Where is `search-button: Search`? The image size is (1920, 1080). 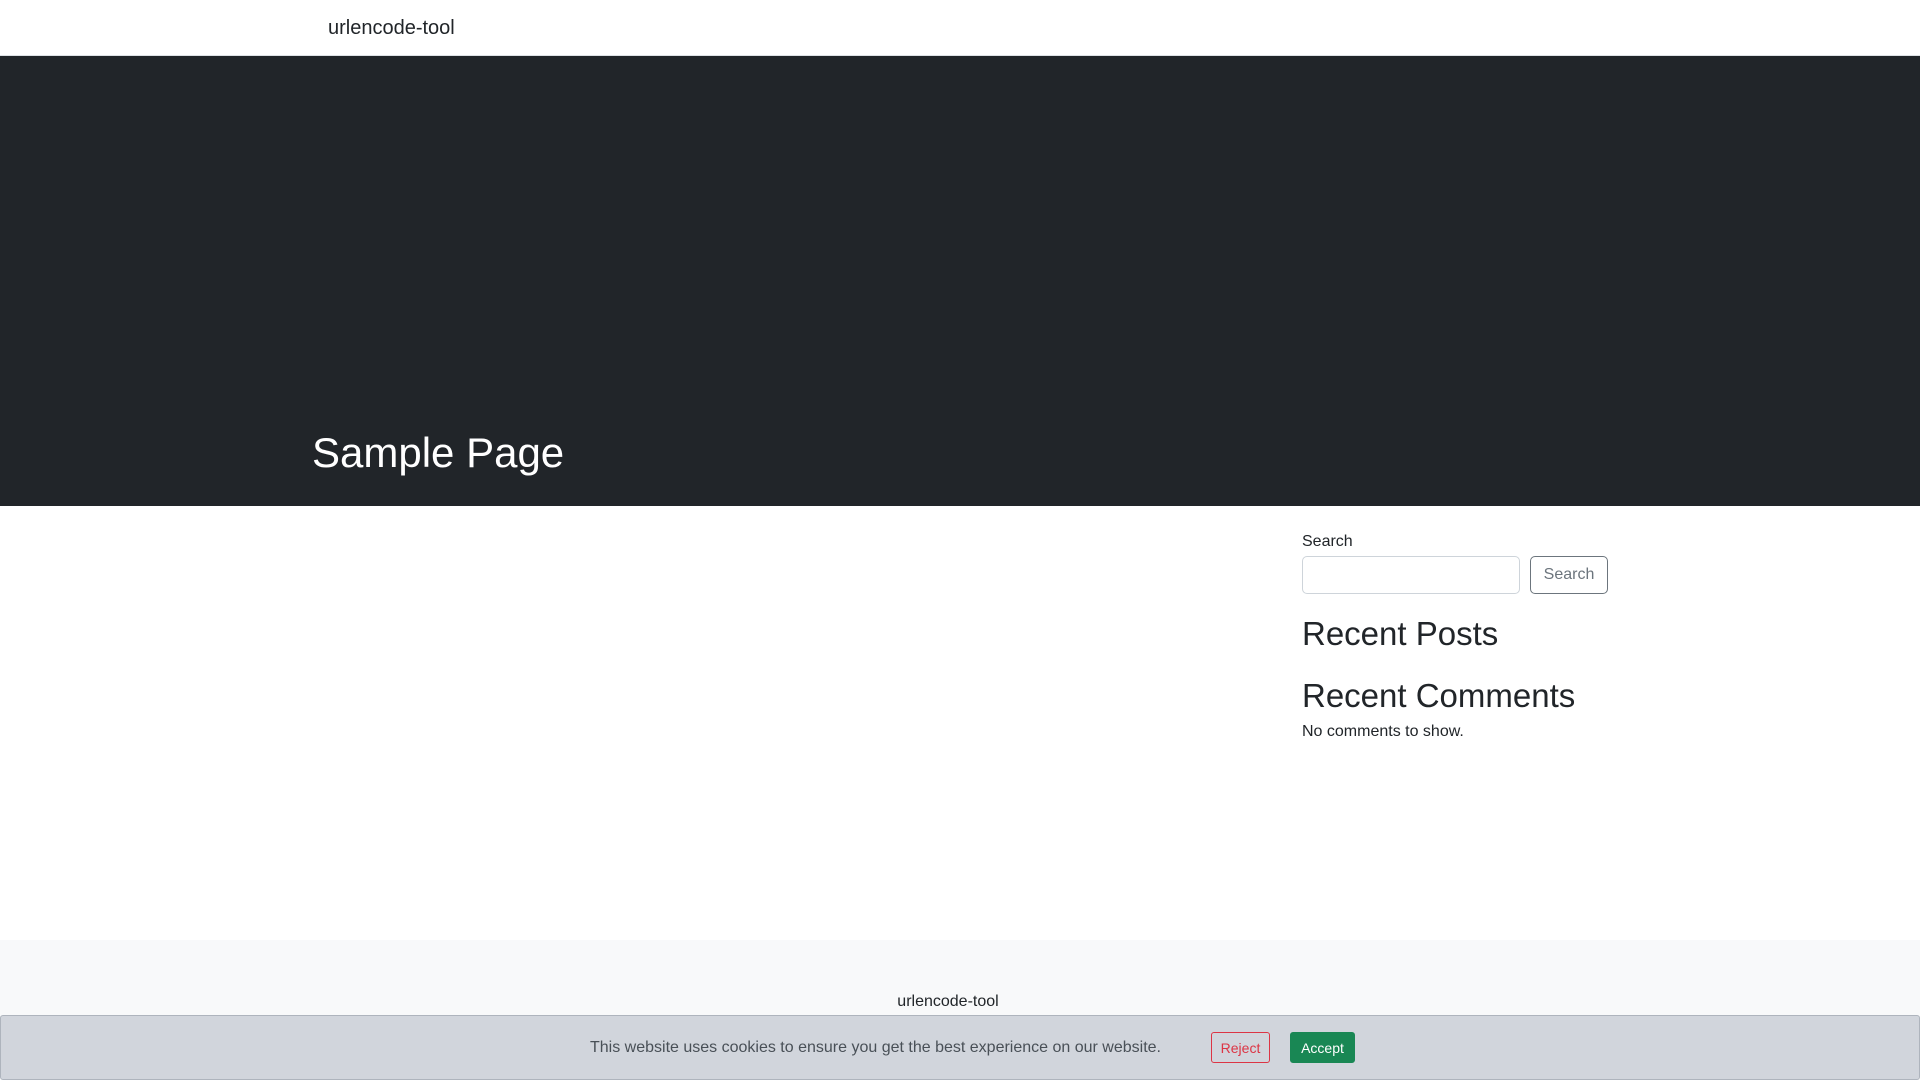
search-button: Search is located at coordinates (1569, 575).